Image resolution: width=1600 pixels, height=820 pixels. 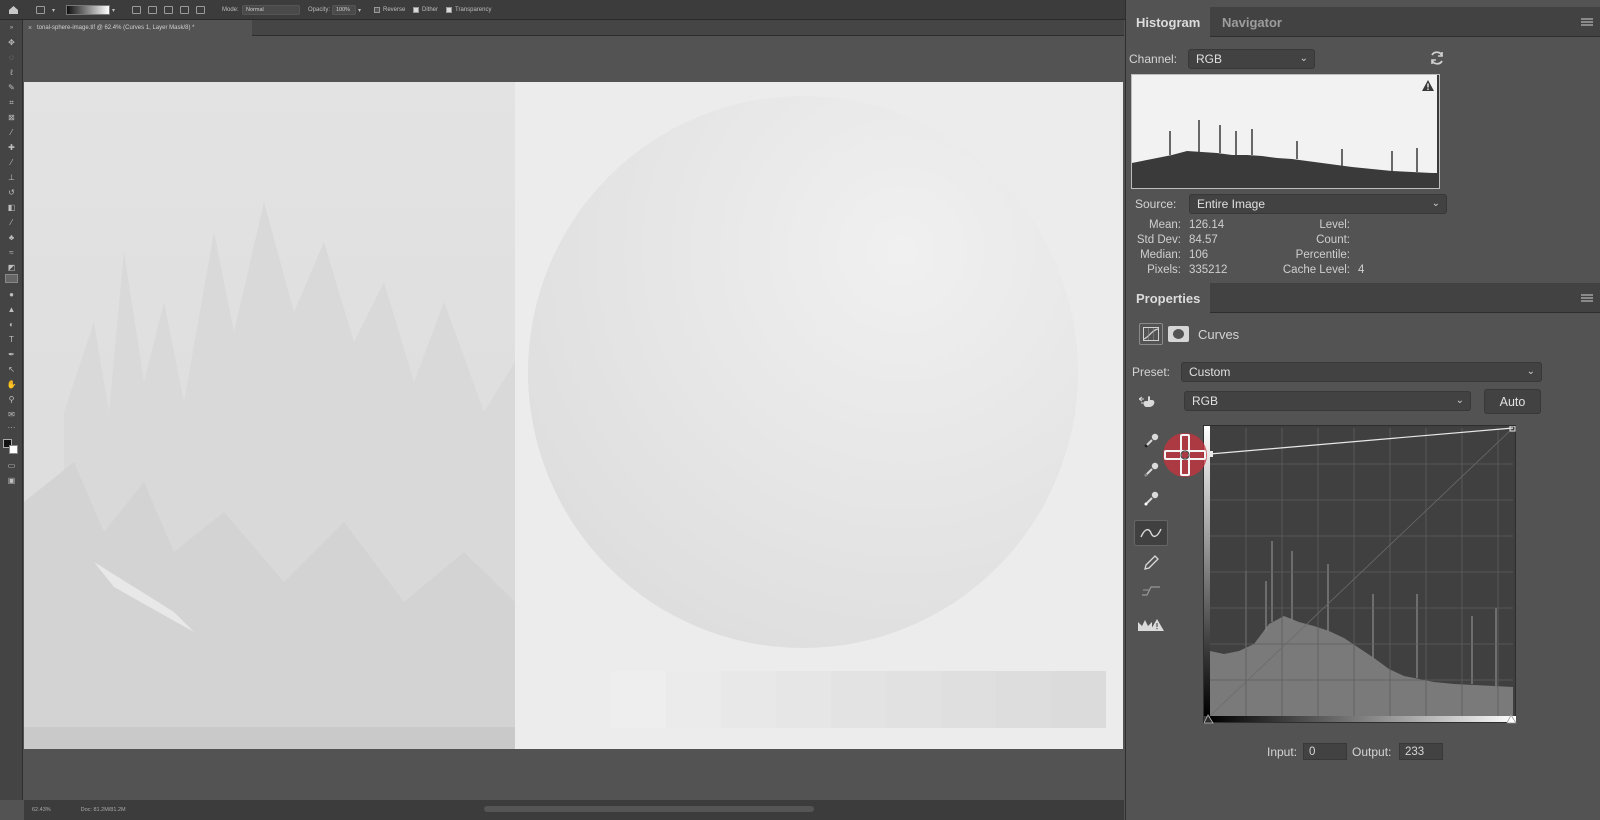 What do you see at coordinates (1428, 88) in the screenshot?
I see `warning-icon` at bounding box center [1428, 88].